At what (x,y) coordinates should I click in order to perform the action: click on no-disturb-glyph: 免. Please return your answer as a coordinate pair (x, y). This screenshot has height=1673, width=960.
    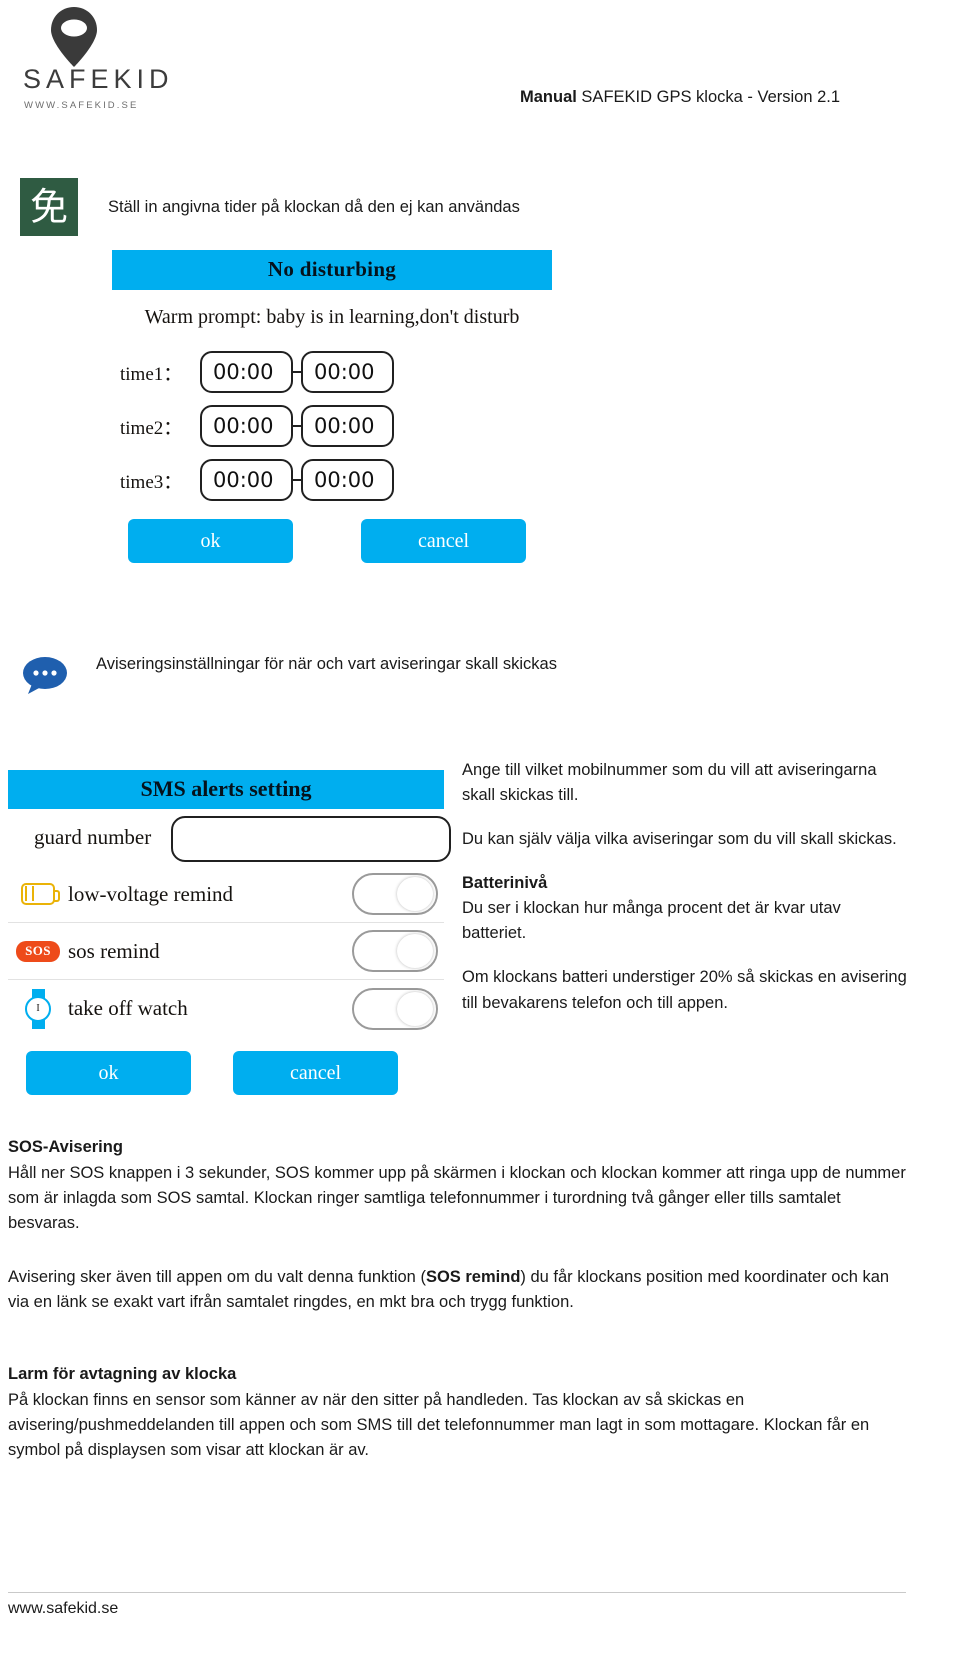
    Looking at the image, I should click on (48, 207).